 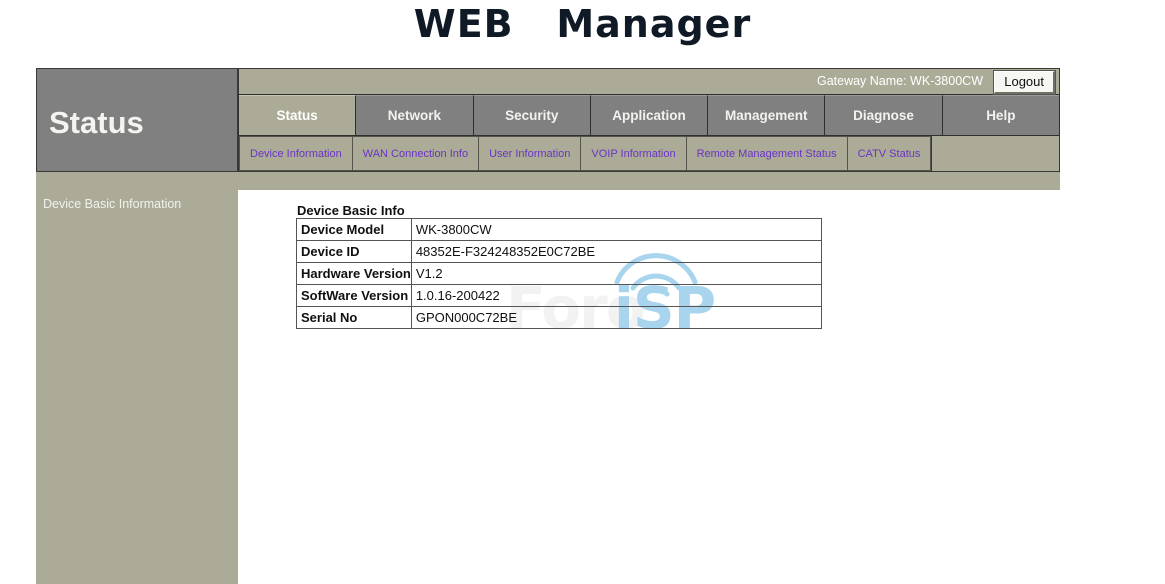 I want to click on topbar: Gateway Name: WK-3800CW Logout, so click(x=649, y=81).